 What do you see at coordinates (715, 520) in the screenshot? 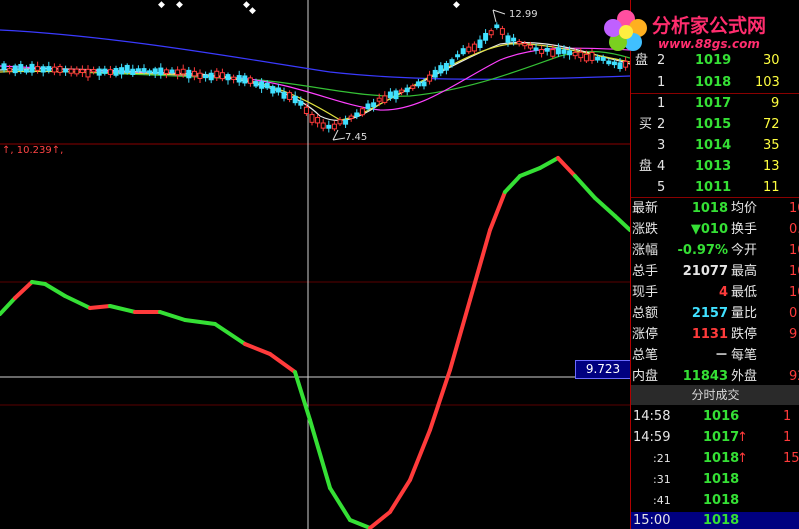
I see `trade-row: 15:00 1018` at bounding box center [715, 520].